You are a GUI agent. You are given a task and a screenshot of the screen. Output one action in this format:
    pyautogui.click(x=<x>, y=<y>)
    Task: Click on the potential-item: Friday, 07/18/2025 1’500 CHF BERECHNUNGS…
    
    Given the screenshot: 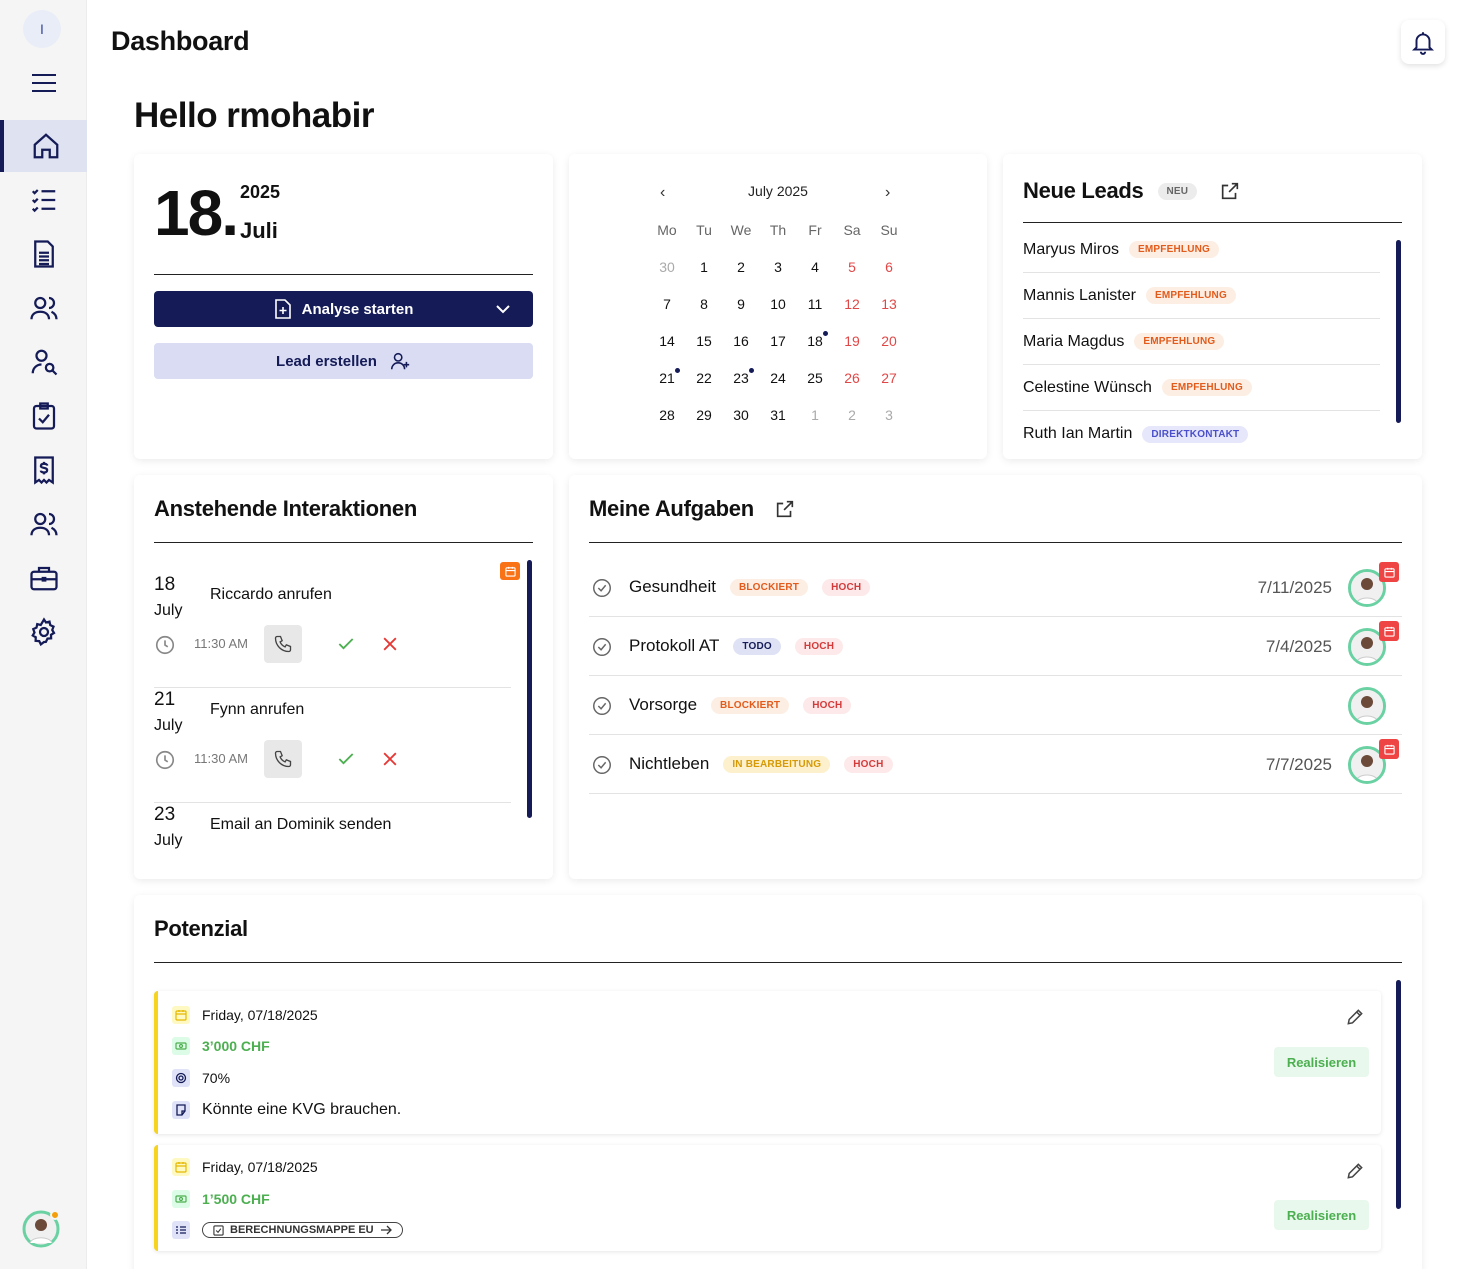 What is the action you would take?
    pyautogui.click(x=767, y=1198)
    